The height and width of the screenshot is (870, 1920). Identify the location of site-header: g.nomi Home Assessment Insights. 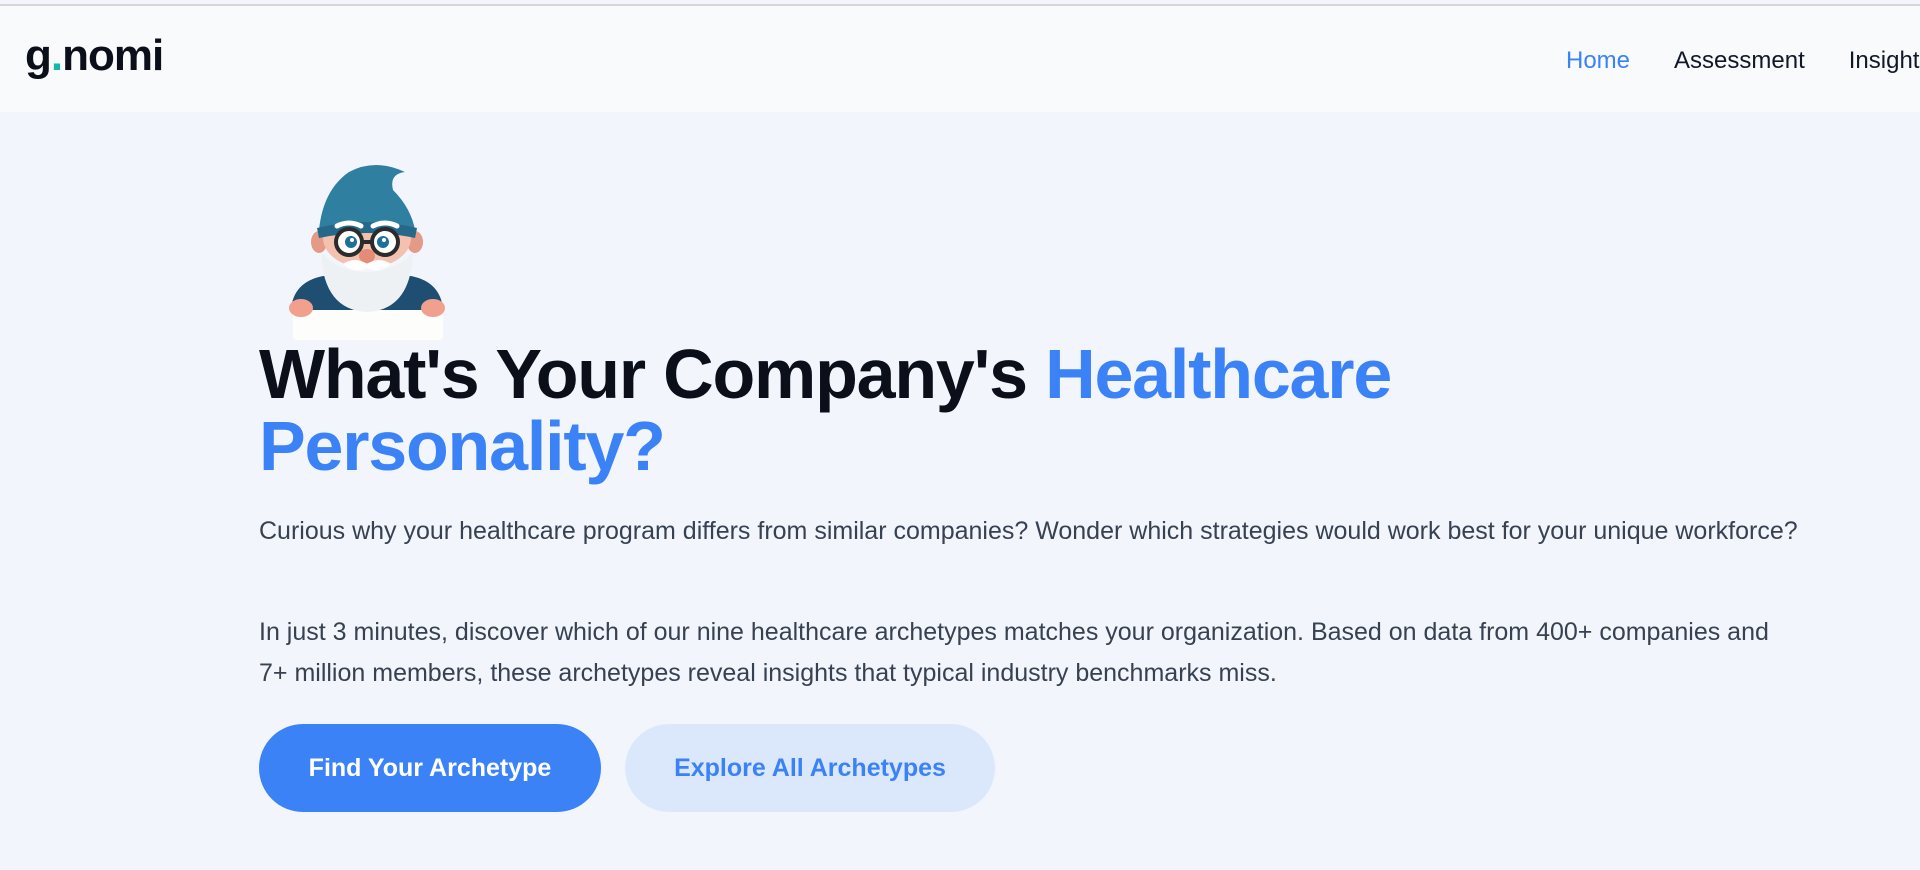
(960, 59).